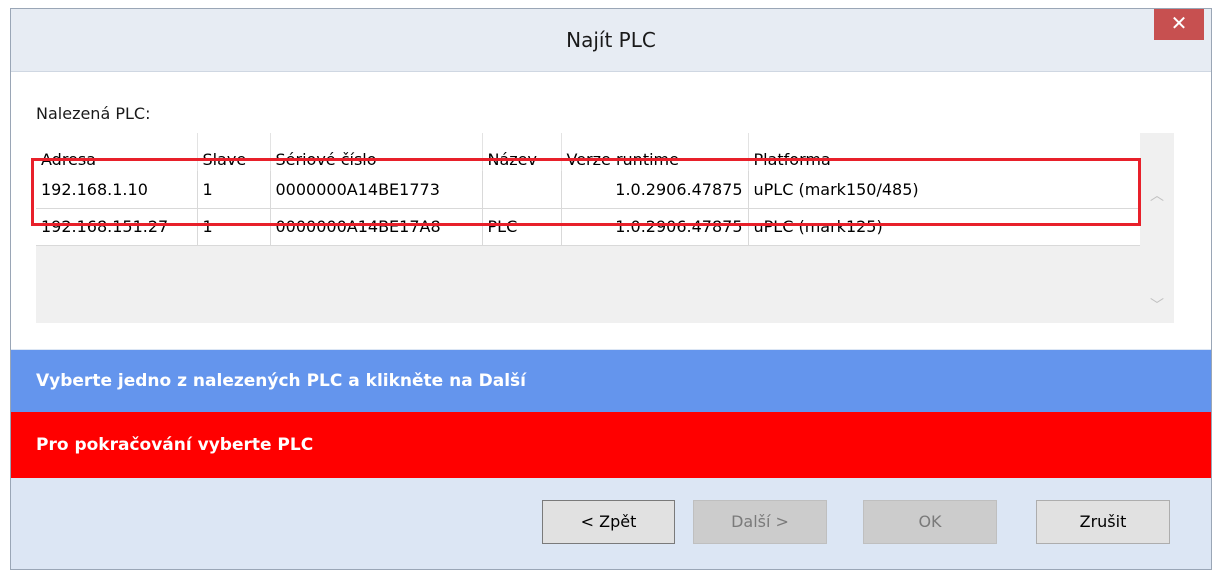 This screenshot has width=1221, height=578. What do you see at coordinates (944, 227) in the screenshot?
I see `cell-platform: uPLC (mark125)` at bounding box center [944, 227].